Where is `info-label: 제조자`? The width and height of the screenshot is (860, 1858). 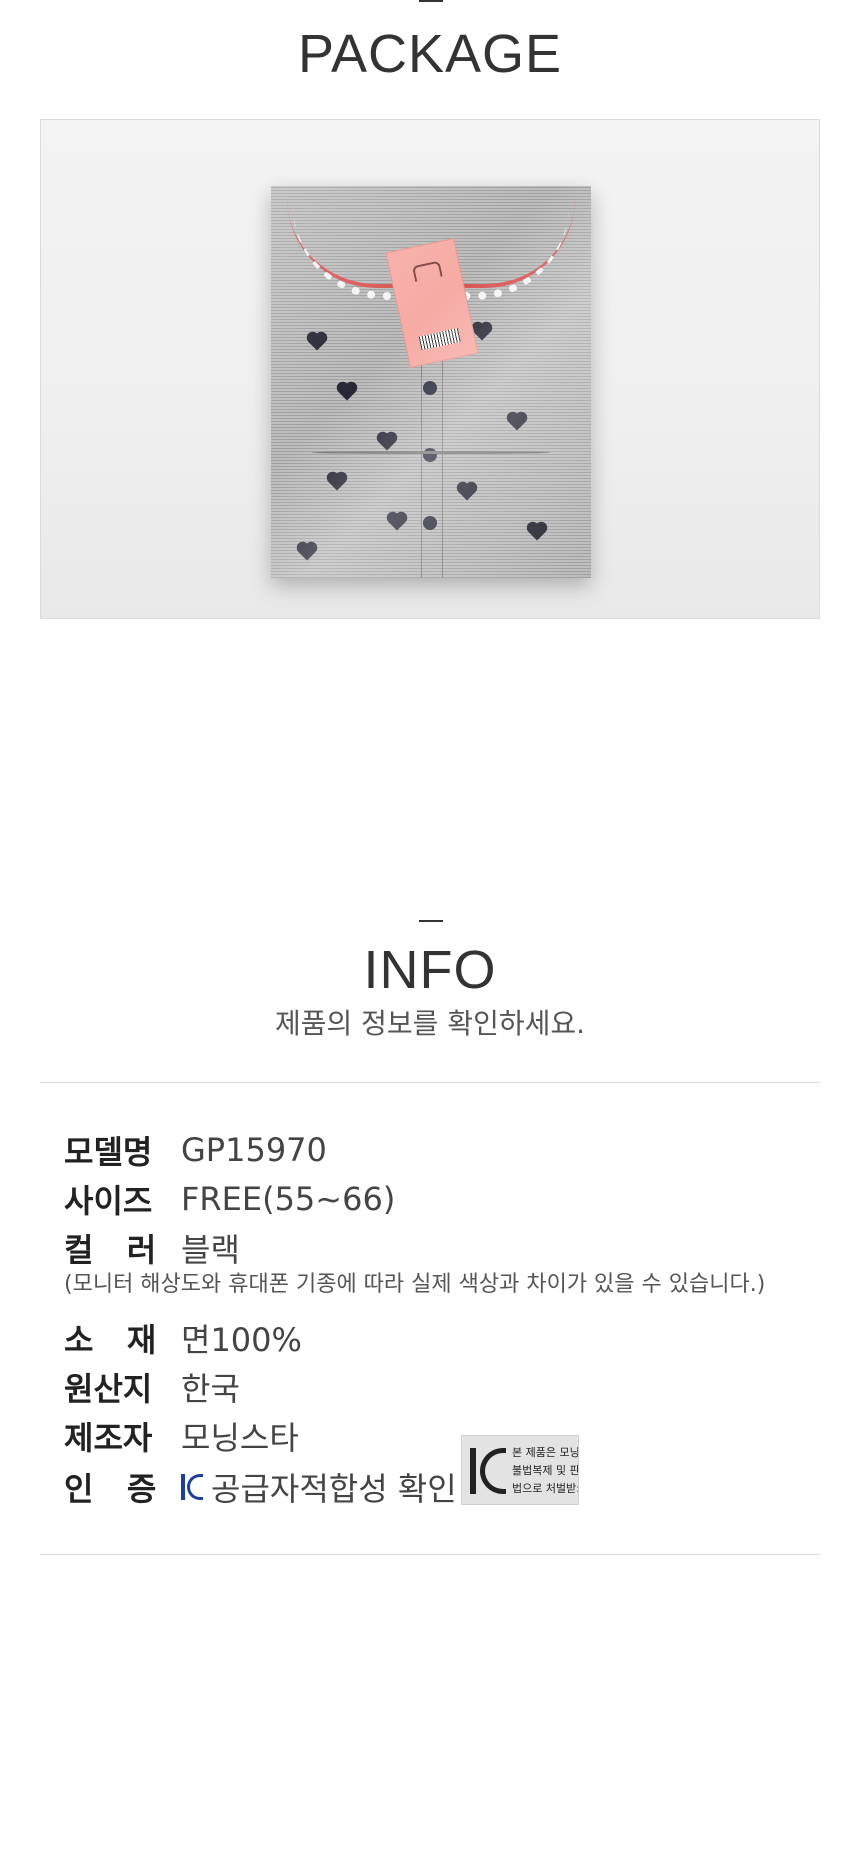 info-label: 제조자 is located at coordinates (108, 1438).